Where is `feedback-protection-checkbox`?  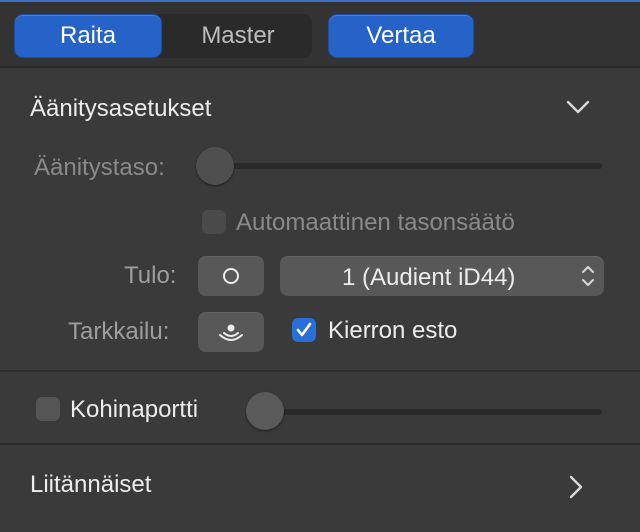 feedback-protection-checkbox is located at coordinates (304, 330).